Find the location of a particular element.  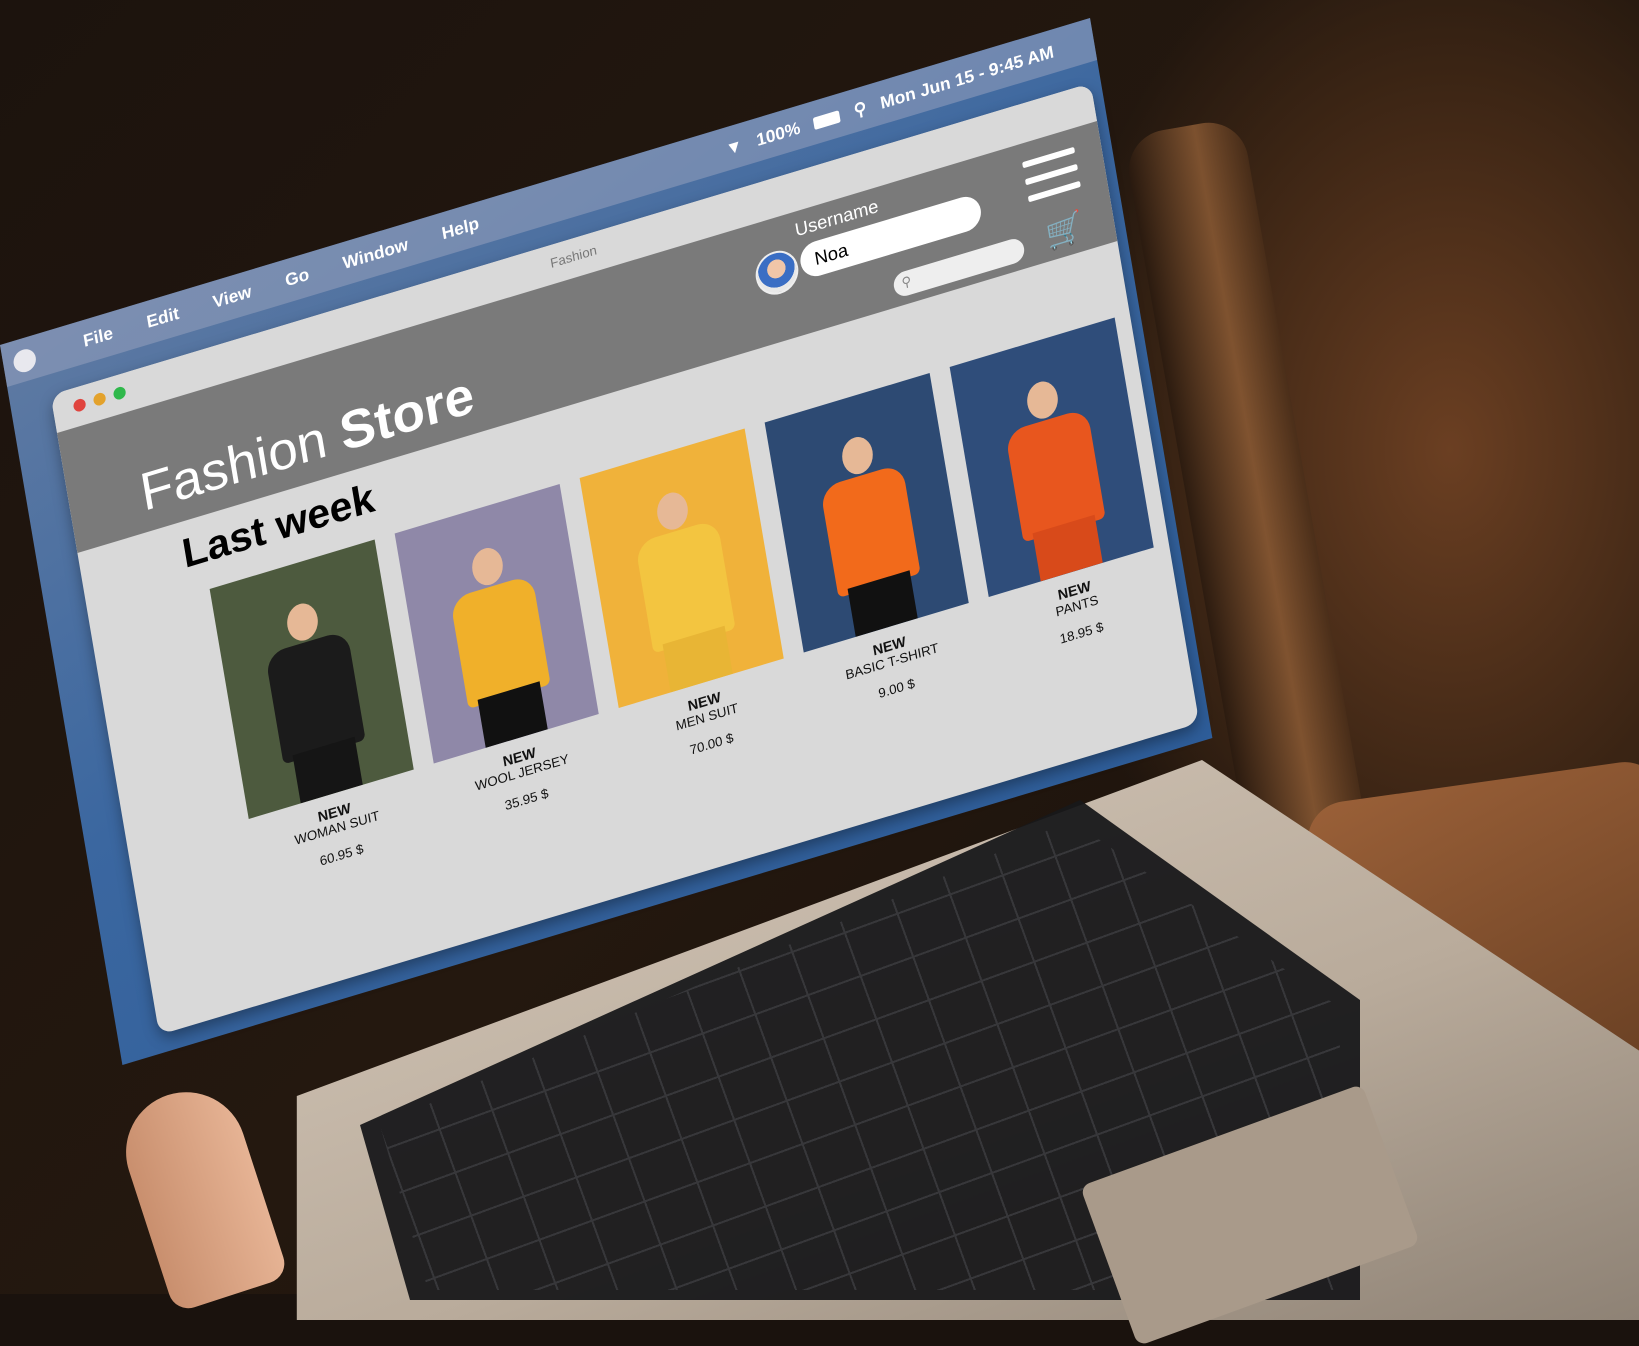

product-card: NEW WOMAN SUIT 60.95 $ is located at coordinates (317, 713).